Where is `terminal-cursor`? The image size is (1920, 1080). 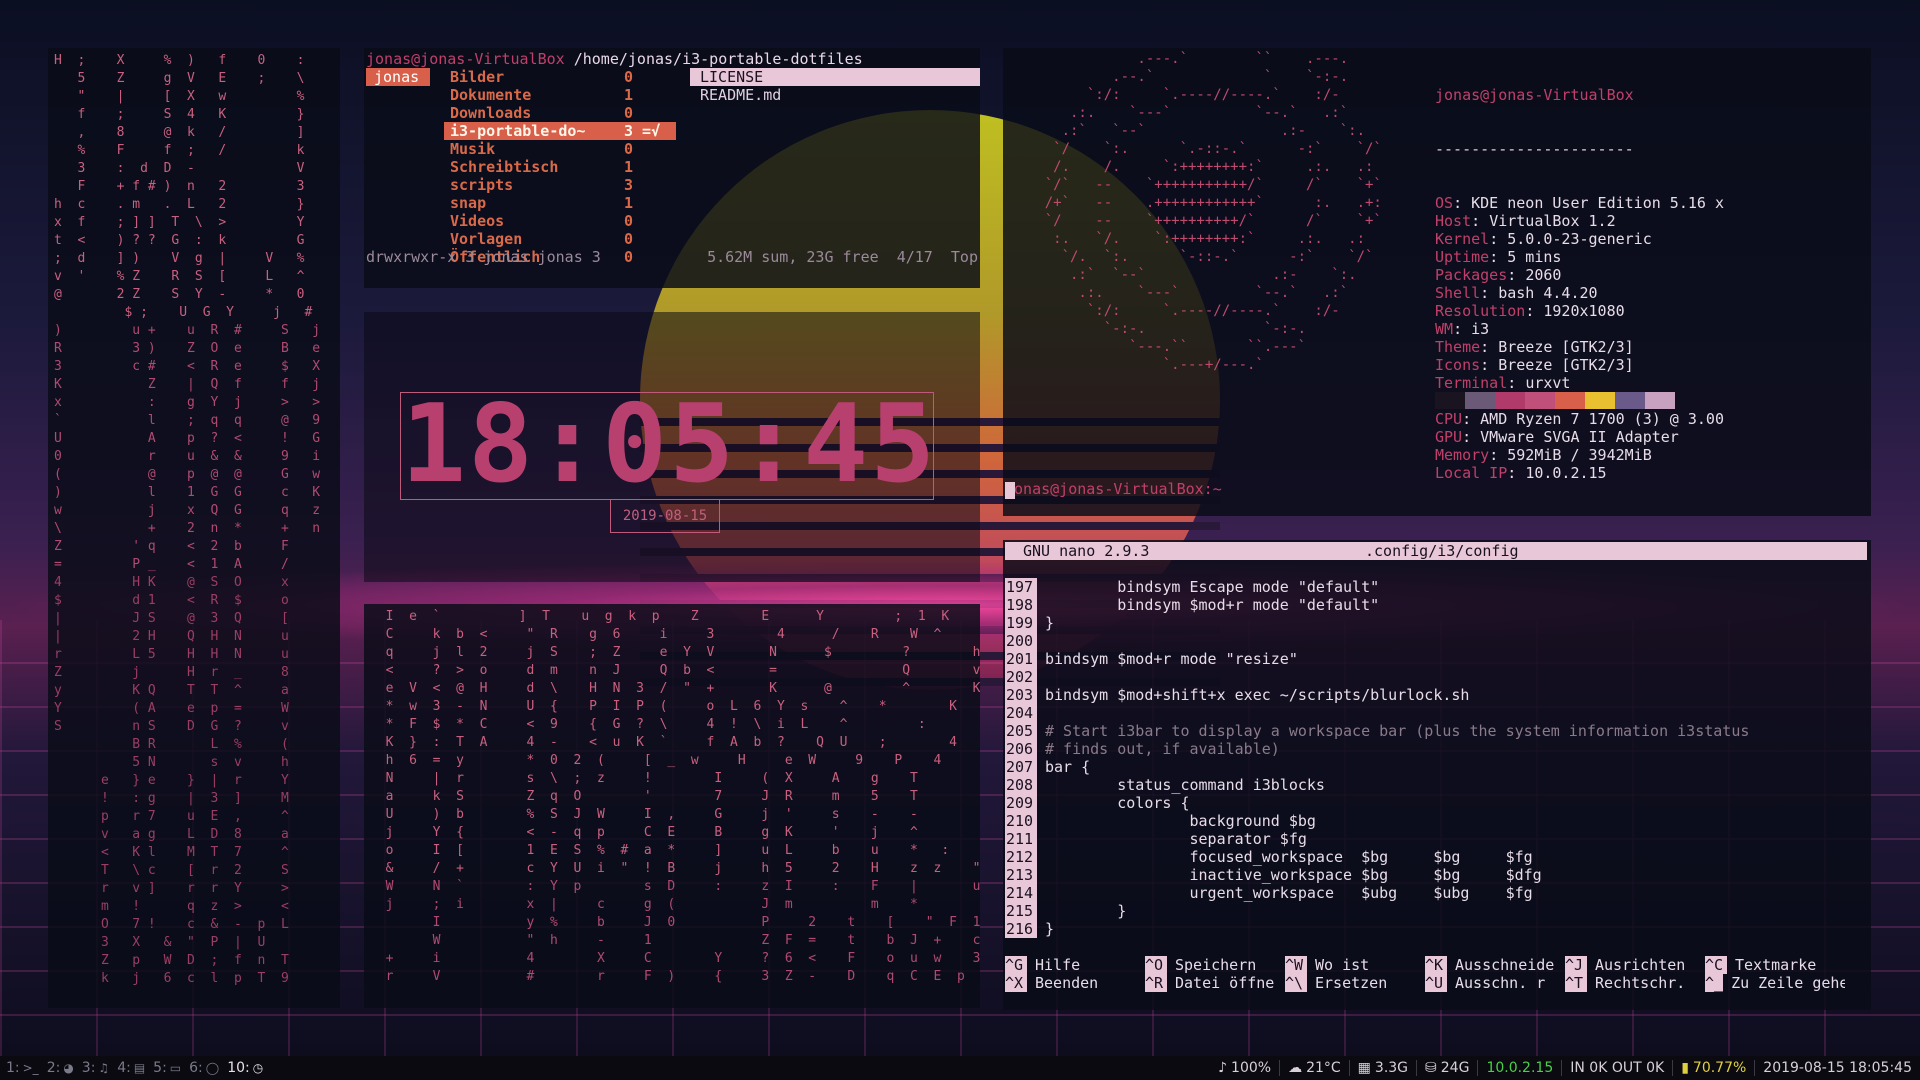 terminal-cursor is located at coordinates (1010, 490).